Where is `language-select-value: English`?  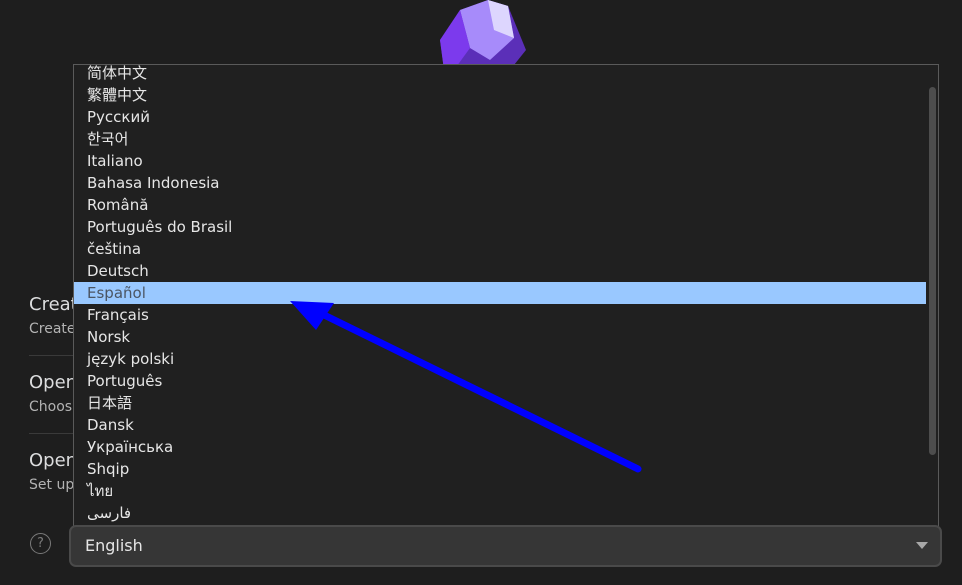
language-select-value: English is located at coordinates (114, 545).